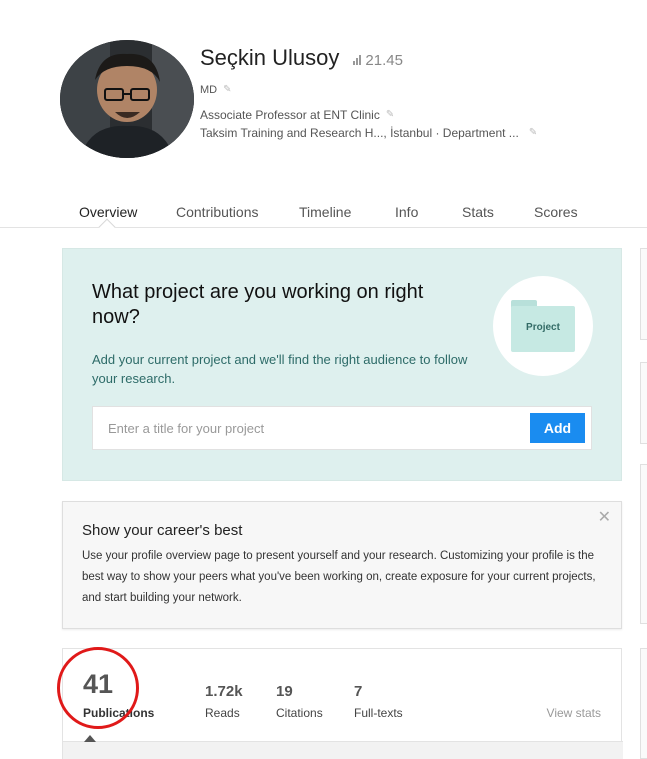 This screenshot has height=759, width=647. What do you see at coordinates (299, 713) in the screenshot?
I see `citations-label: Citations` at bounding box center [299, 713].